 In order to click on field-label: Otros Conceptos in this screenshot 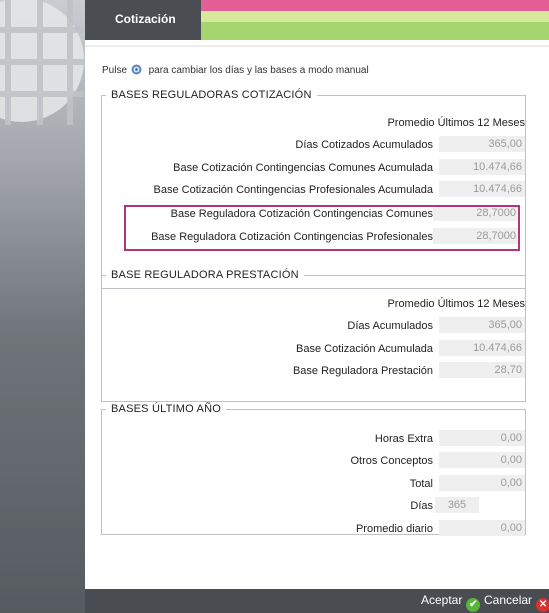, I will do `click(391, 461)`.